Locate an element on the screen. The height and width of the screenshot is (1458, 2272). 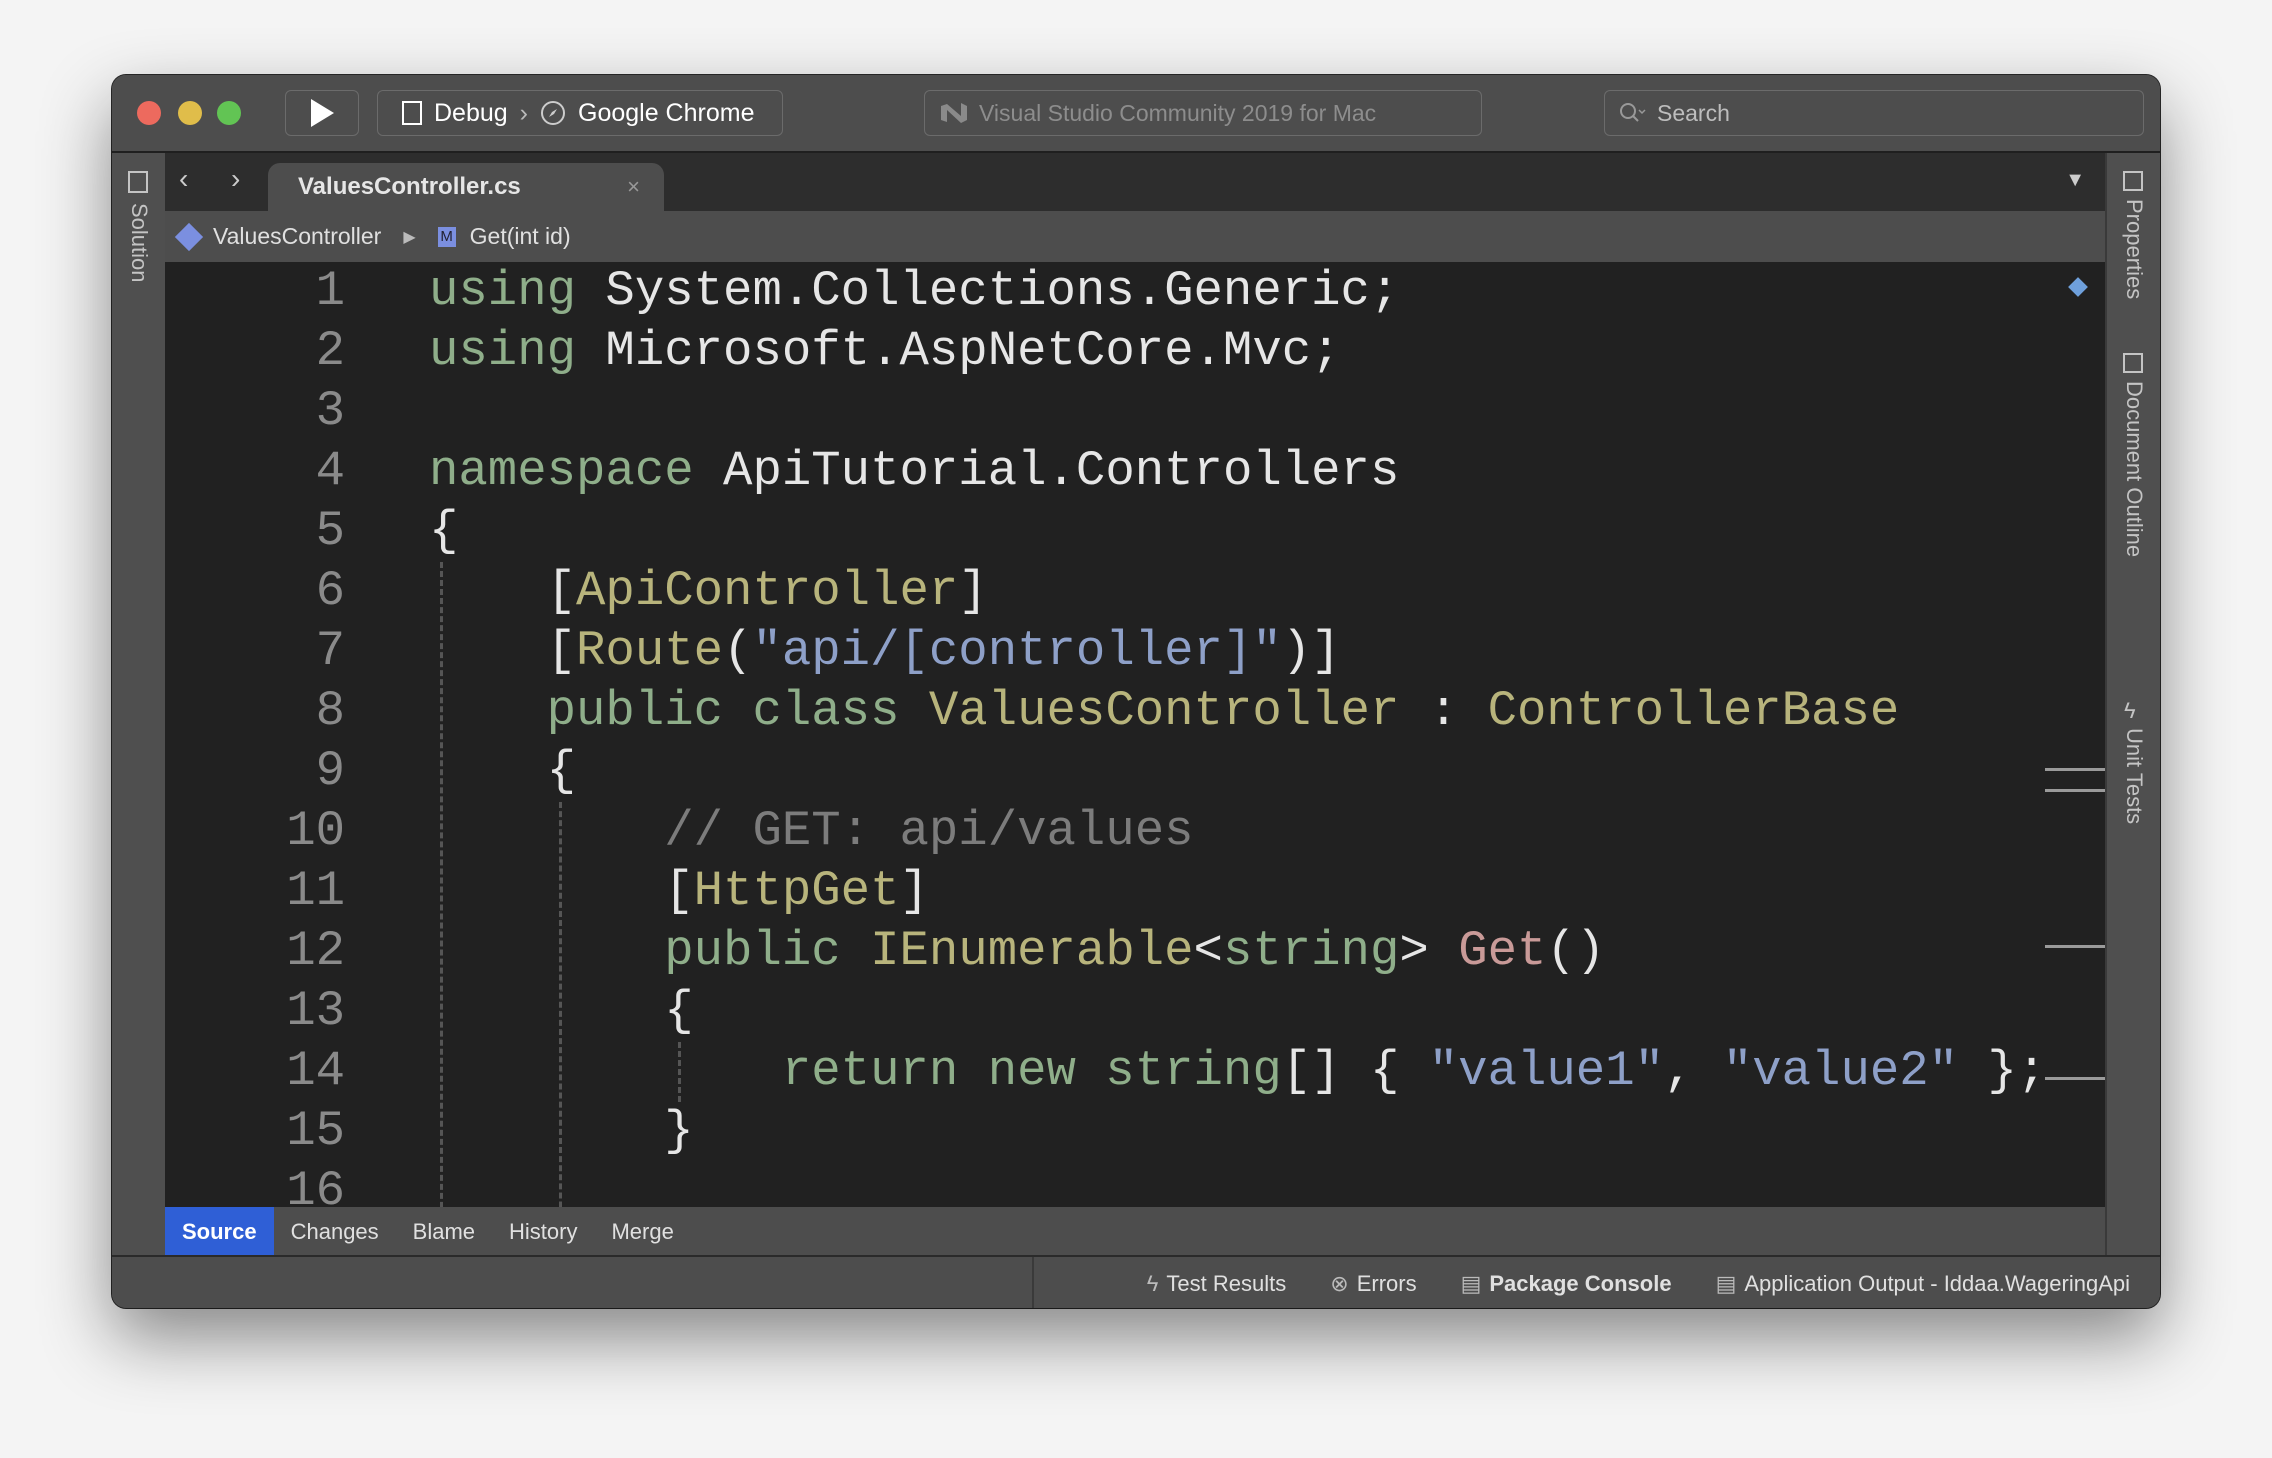
code-text: } is located at coordinates (561, 1131).